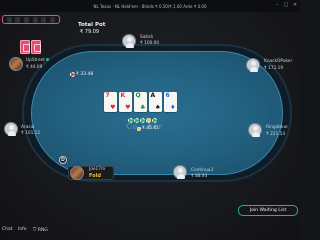  Describe the element at coordinates (155, 102) in the screenshot. I see `board-card: A ♠` at that location.